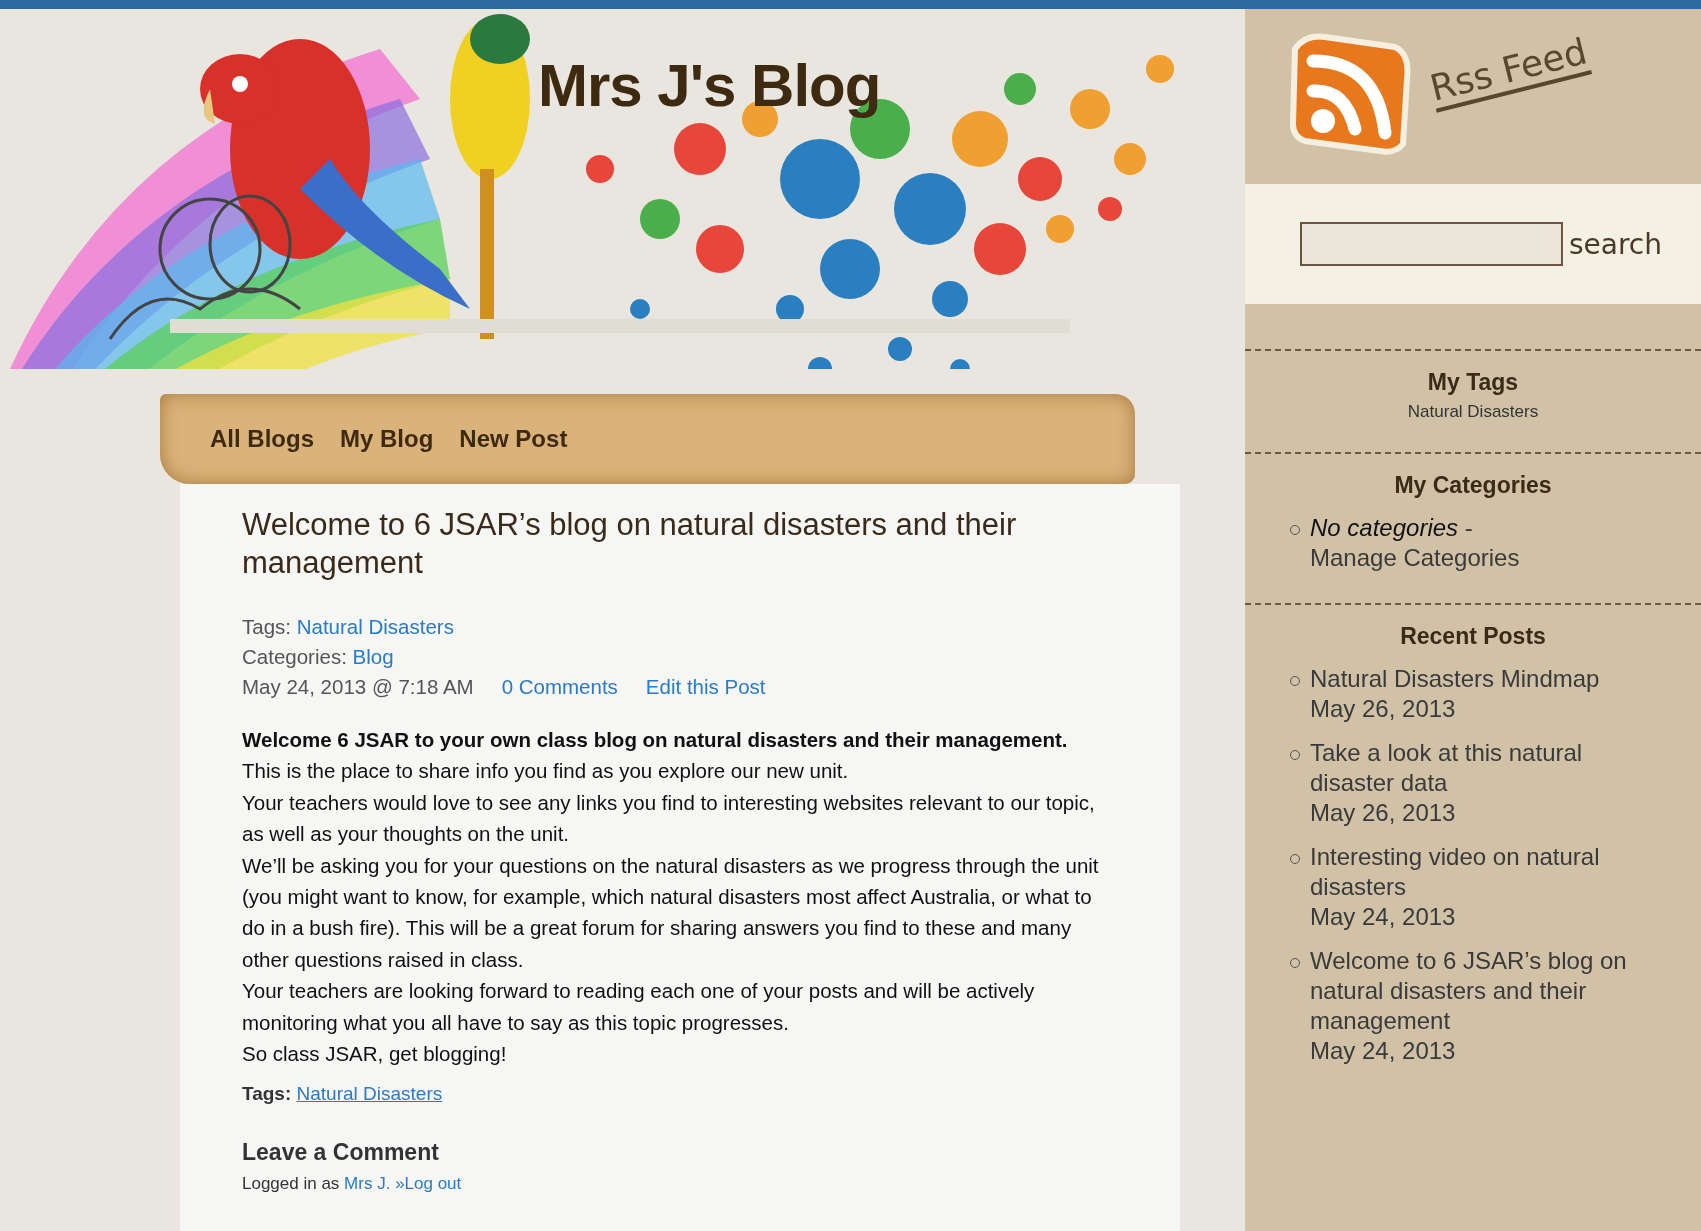 The height and width of the screenshot is (1231, 1701). What do you see at coordinates (428, 1184) in the screenshot?
I see `logout-link: »Log out` at bounding box center [428, 1184].